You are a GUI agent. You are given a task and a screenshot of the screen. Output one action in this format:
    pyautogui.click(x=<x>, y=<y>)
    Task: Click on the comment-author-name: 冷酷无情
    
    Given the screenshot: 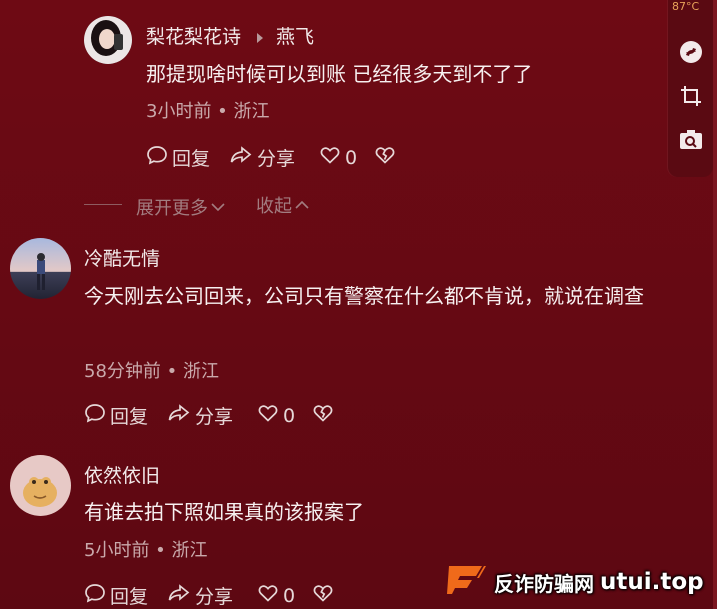 What is the action you would take?
    pyautogui.click(x=122, y=257)
    